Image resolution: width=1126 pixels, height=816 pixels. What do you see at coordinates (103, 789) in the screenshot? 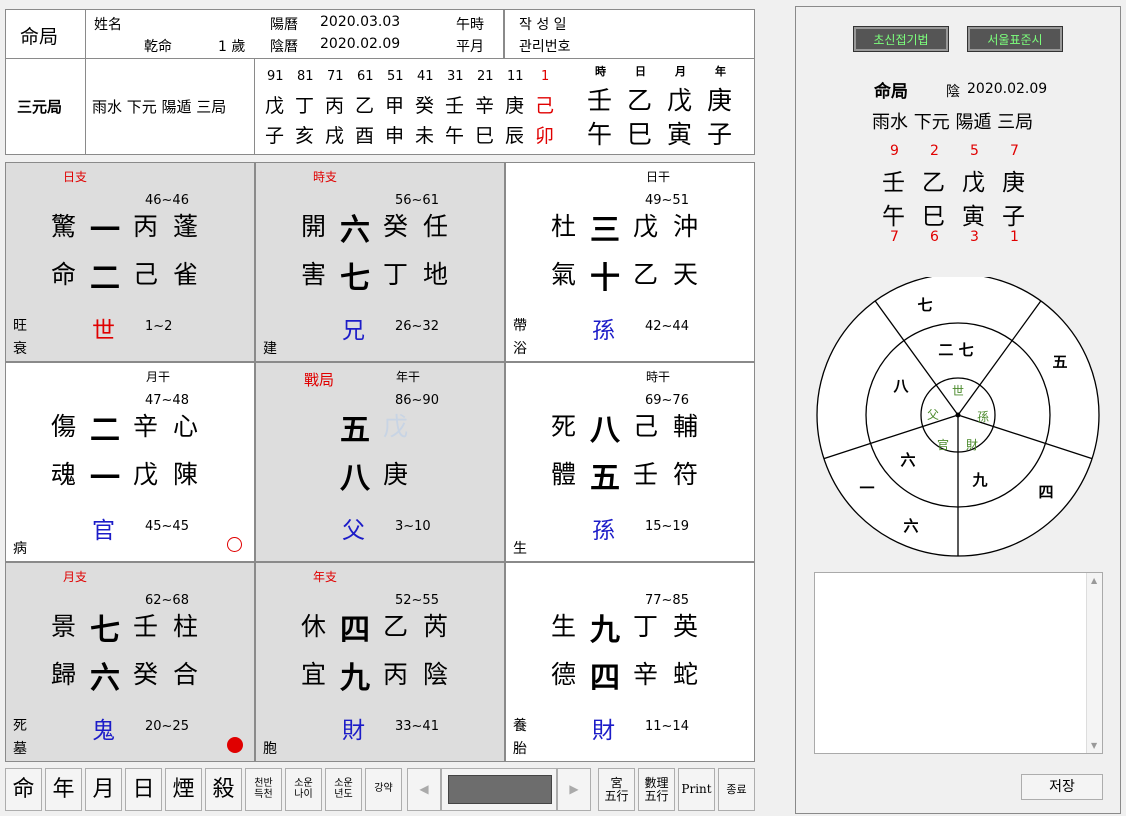
I see `toolbar-button: 月` at bounding box center [103, 789].